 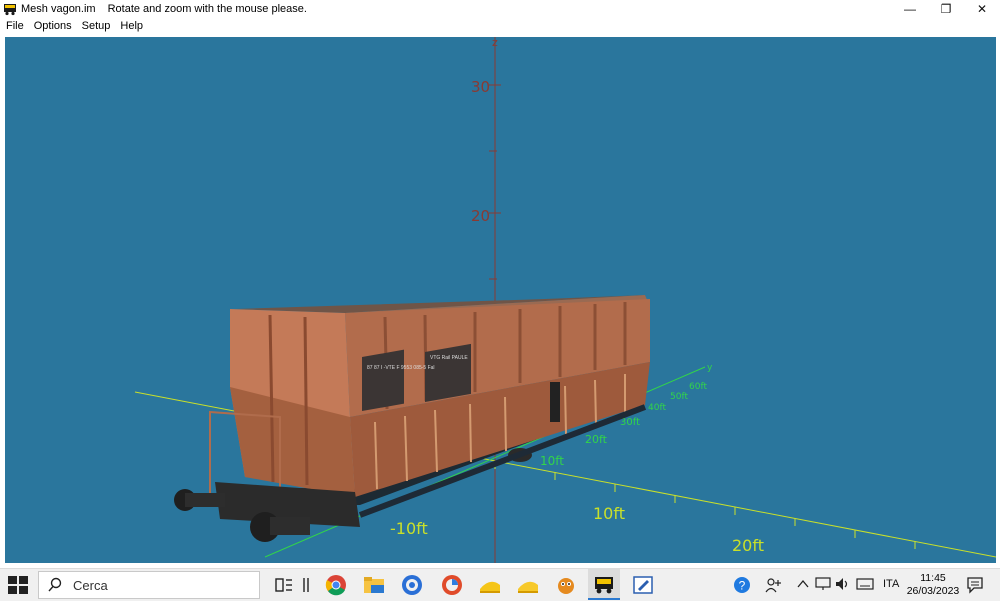 What do you see at coordinates (630, 422) in the screenshot?
I see `y-tick-30: 30ft` at bounding box center [630, 422].